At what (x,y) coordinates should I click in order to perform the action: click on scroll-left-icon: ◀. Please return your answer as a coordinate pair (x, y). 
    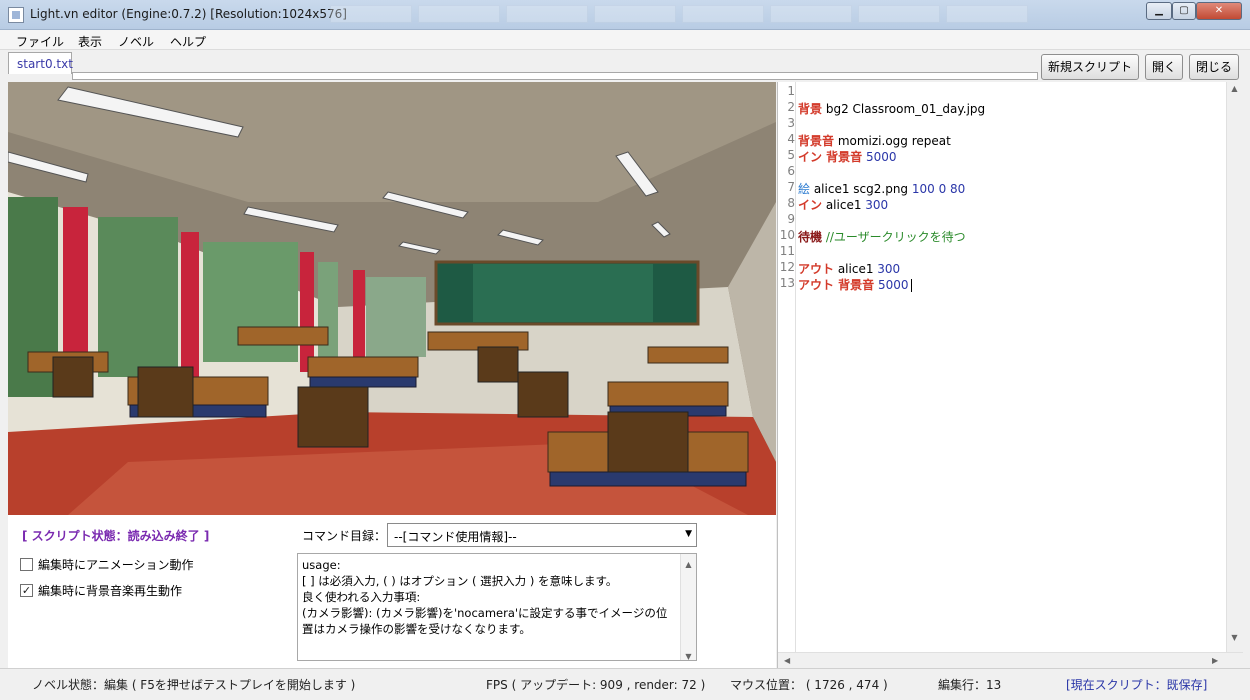
    Looking at the image, I should click on (787, 660).